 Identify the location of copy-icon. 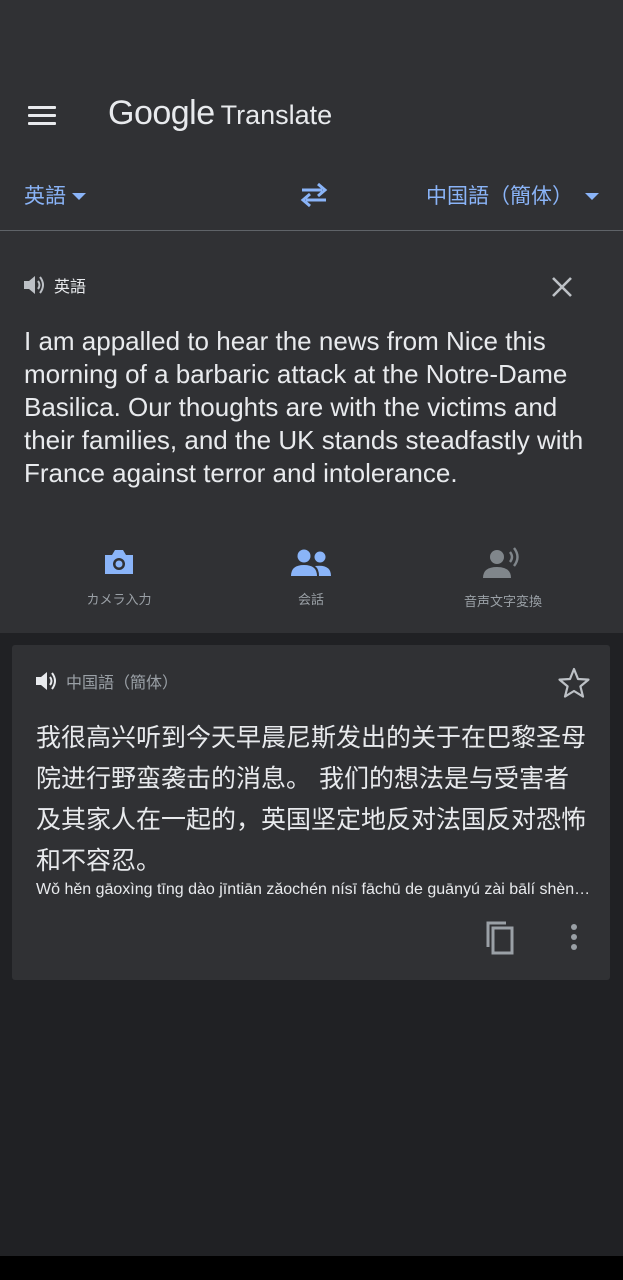
(500, 938).